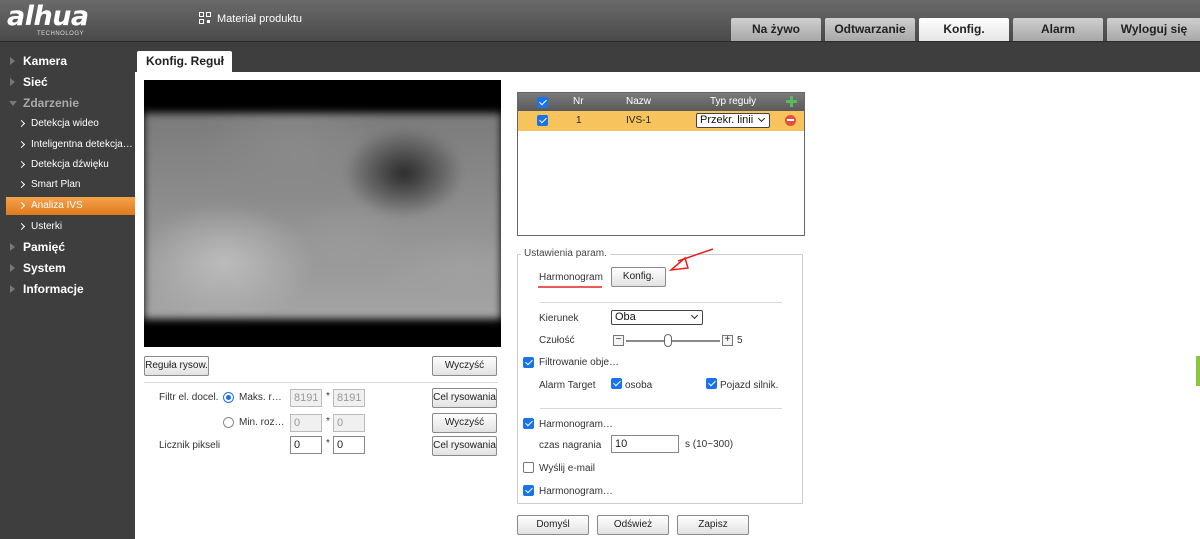  What do you see at coordinates (1058, 29) in the screenshot?
I see `nav-alarm: Alarm` at bounding box center [1058, 29].